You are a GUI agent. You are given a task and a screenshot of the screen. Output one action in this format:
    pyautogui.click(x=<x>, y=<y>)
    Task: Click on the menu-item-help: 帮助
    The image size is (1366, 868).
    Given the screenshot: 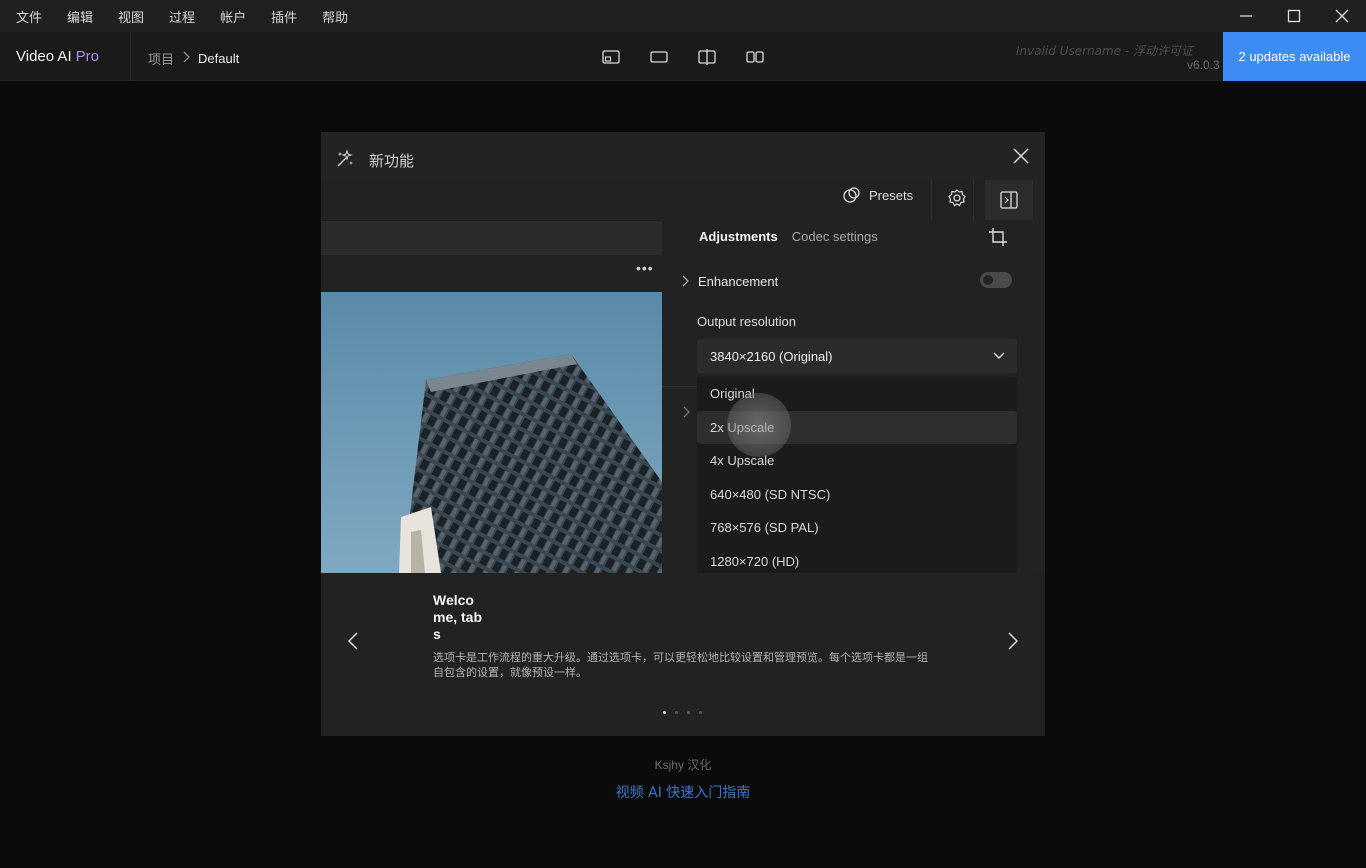 What is the action you would take?
    pyautogui.click(x=335, y=16)
    